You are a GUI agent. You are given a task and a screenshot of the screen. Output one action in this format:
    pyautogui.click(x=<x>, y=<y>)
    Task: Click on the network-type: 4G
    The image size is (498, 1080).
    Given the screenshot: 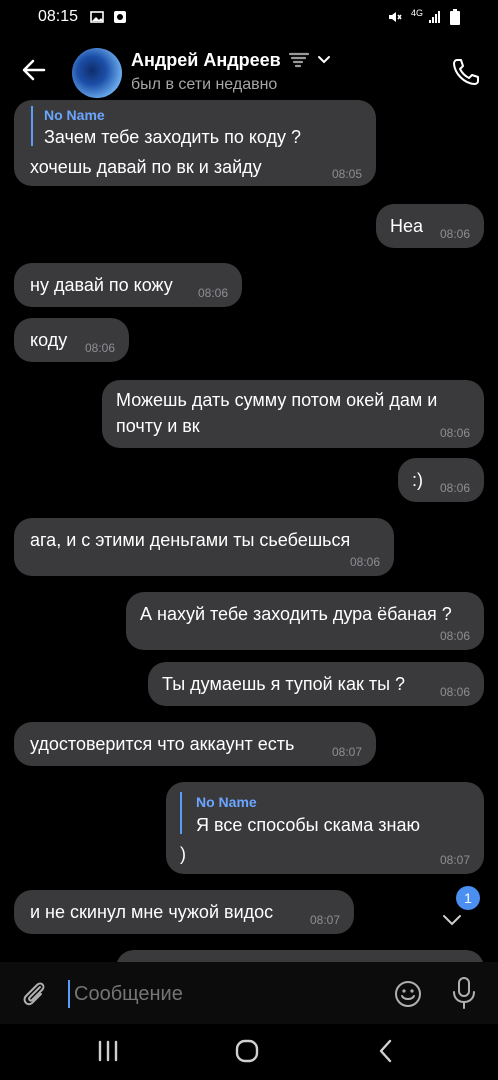 What is the action you would take?
    pyautogui.click(x=417, y=13)
    